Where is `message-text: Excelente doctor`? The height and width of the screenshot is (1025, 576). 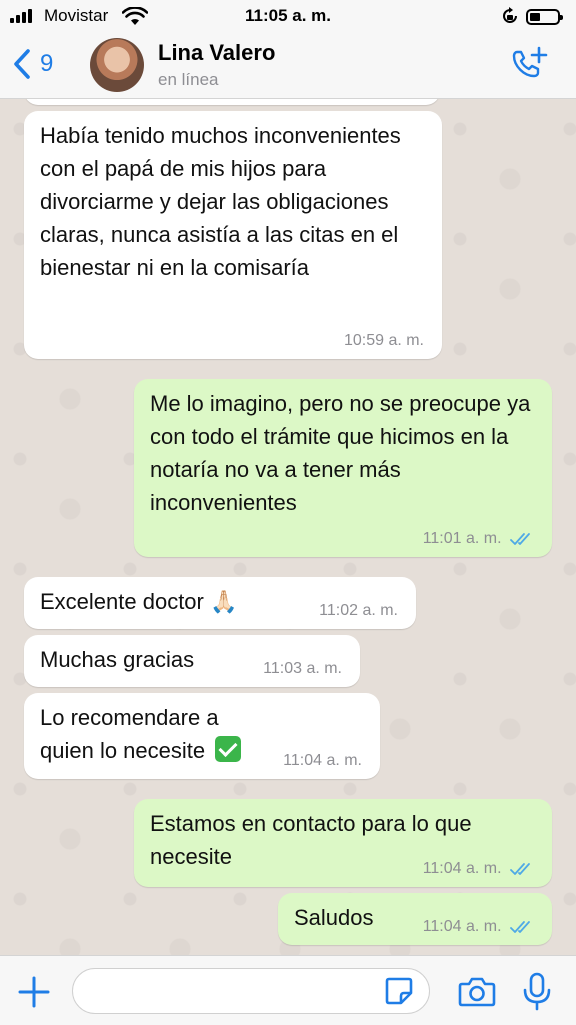 message-text: Excelente doctor is located at coordinates (122, 601).